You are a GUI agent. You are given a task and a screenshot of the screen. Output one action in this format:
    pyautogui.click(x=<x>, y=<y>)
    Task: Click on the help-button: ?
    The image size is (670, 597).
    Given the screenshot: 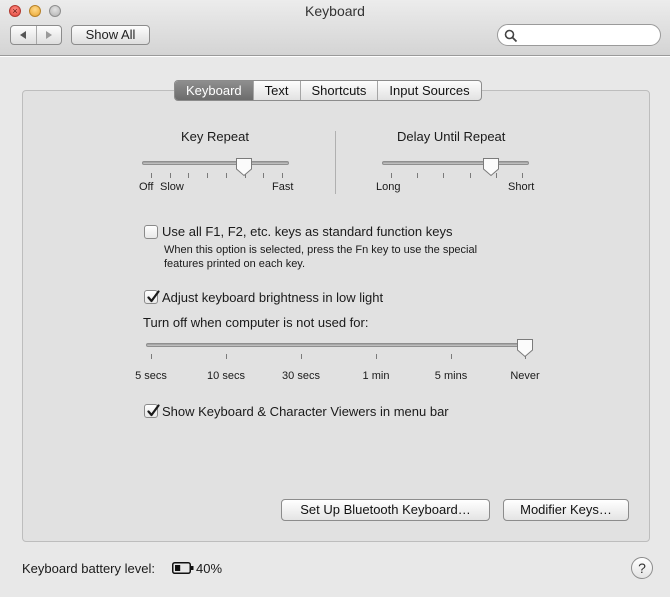 What is the action you would take?
    pyautogui.click(x=642, y=568)
    